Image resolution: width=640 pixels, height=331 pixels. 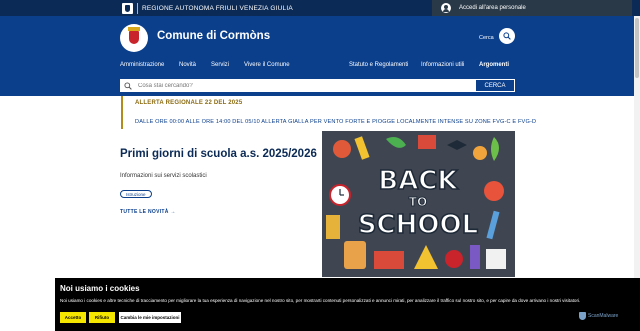 I want to click on shield-icon, so click(x=582, y=316).